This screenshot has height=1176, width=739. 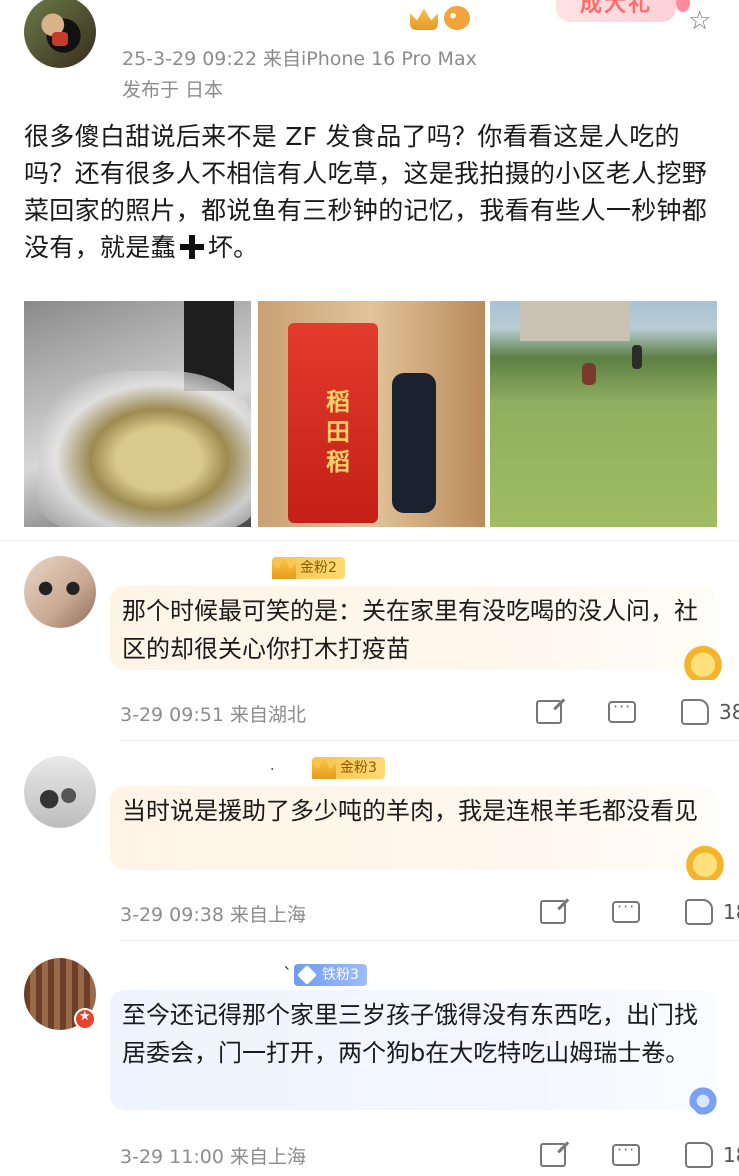 I want to click on post-body-end: 坏。, so click(x=233, y=247).